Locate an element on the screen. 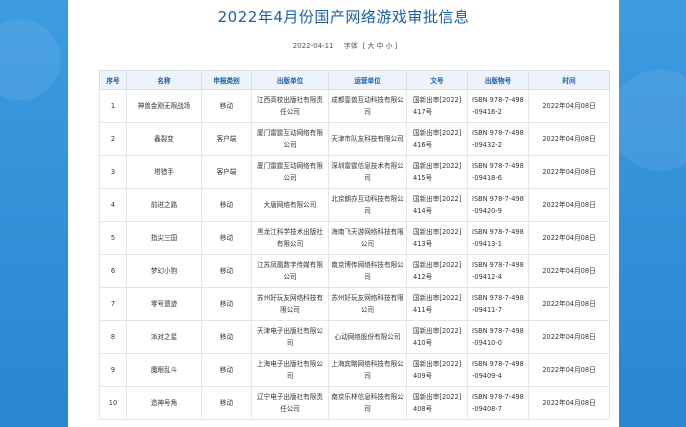 This screenshot has height=427, width=686. cell-doc: 国新出审[2022]408号 is located at coordinates (437, 403).